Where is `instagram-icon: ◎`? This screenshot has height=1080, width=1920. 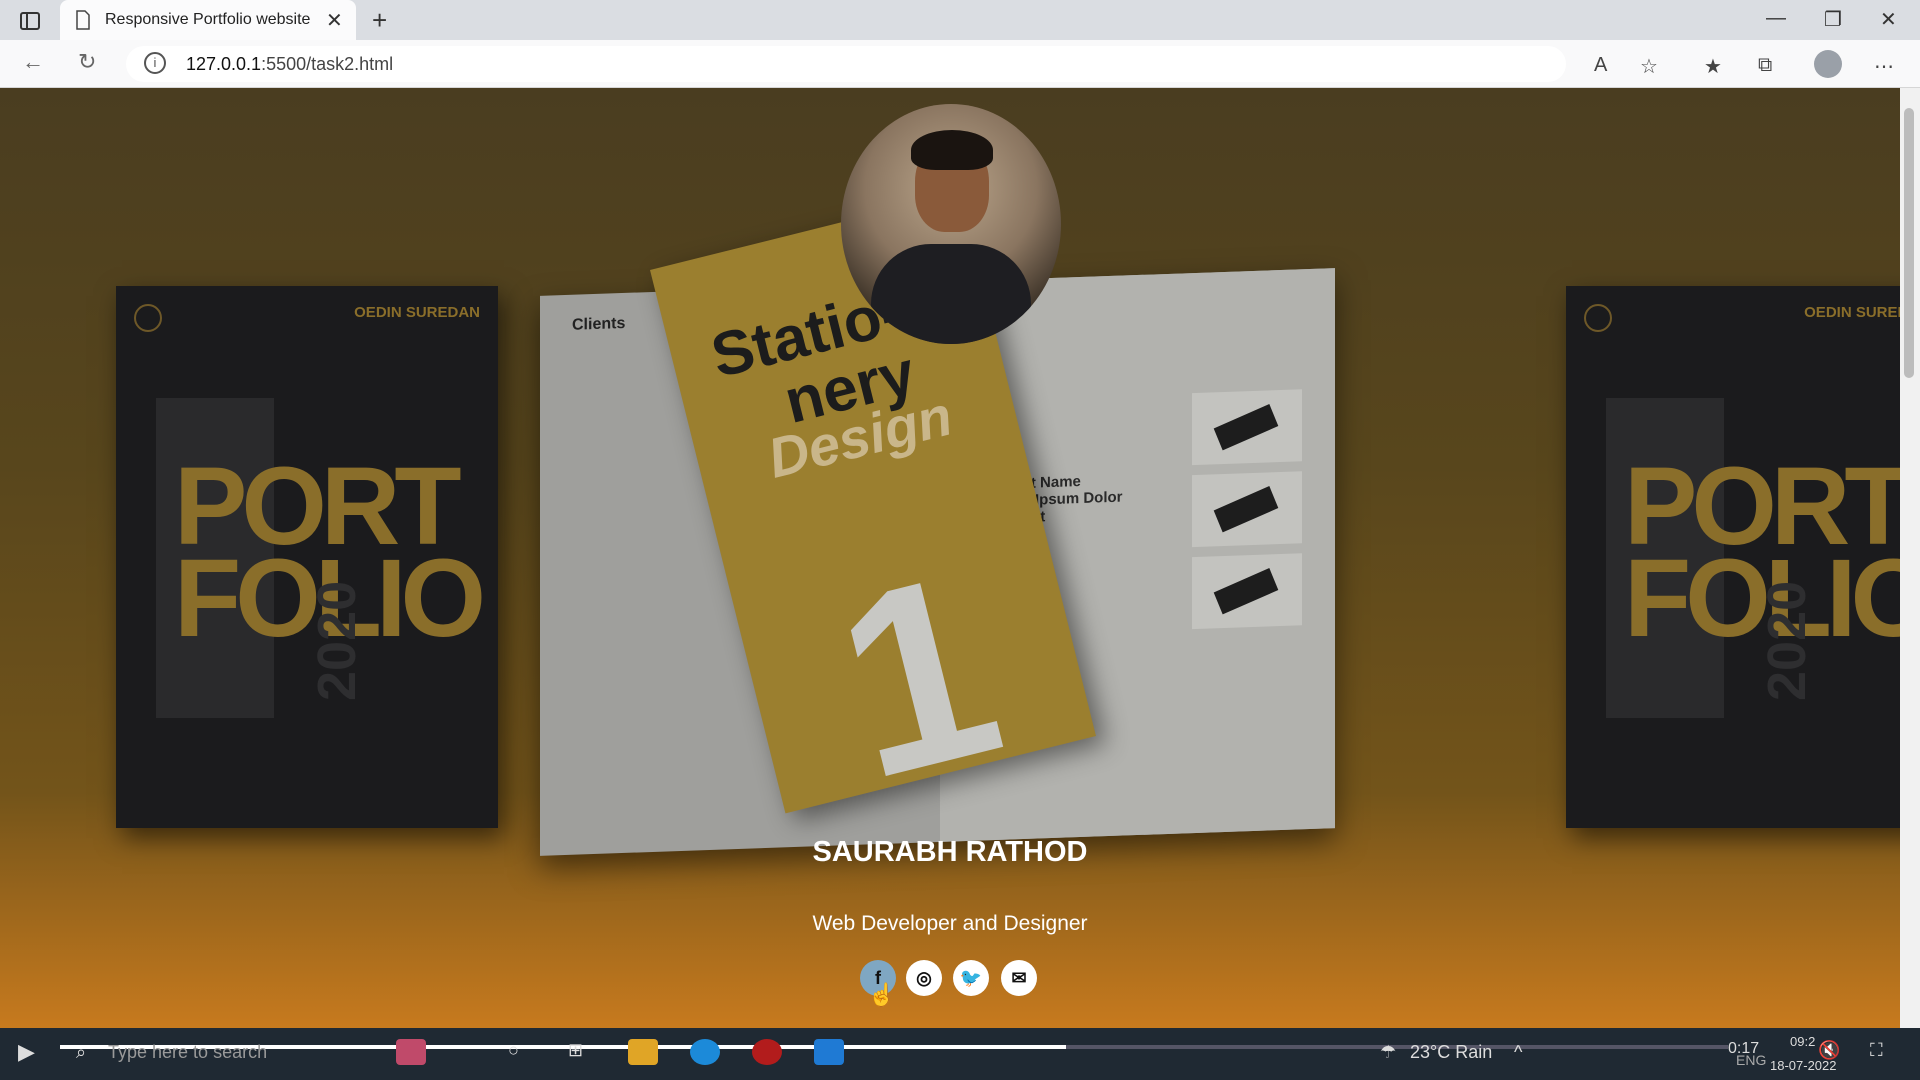
instagram-icon: ◎ is located at coordinates (924, 978).